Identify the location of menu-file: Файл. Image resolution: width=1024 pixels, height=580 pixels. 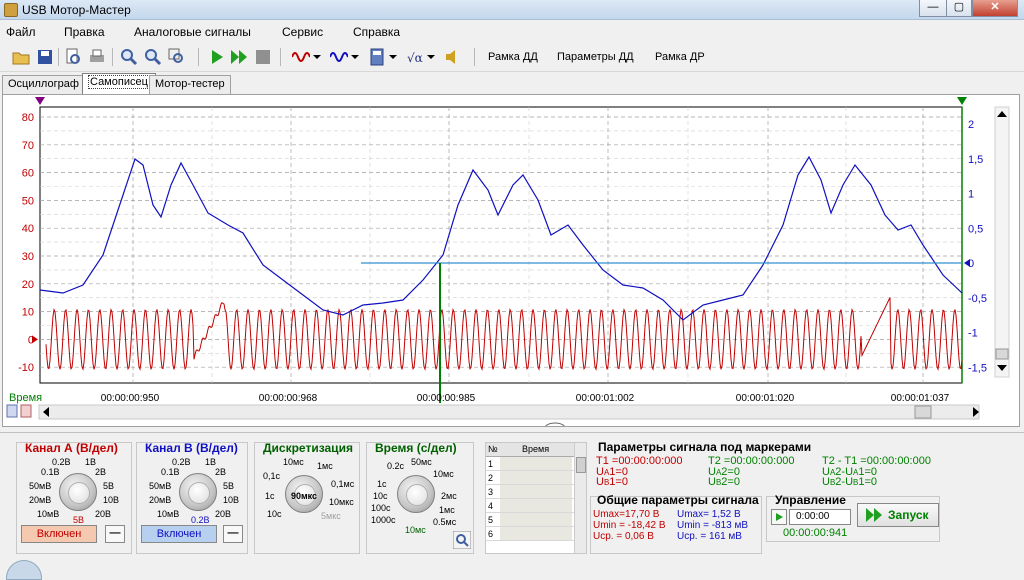
(21, 32).